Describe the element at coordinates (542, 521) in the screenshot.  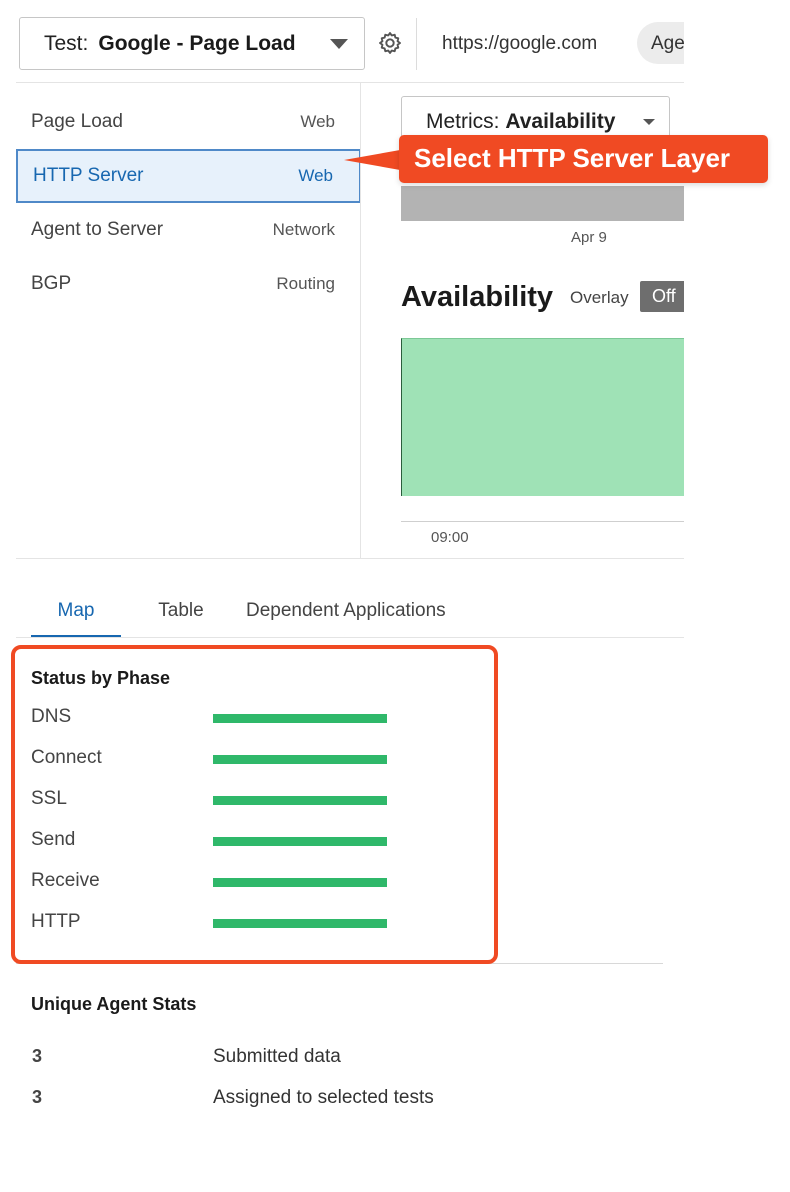
I see `chart-x-axis` at that location.